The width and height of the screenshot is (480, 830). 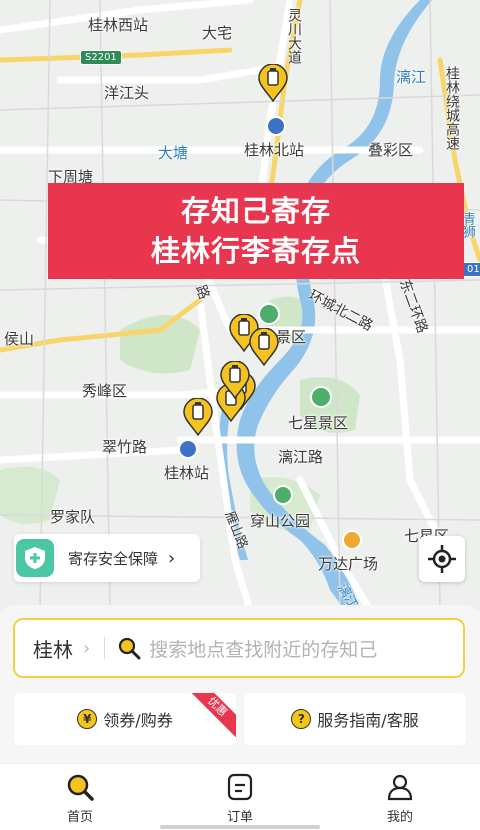 What do you see at coordinates (291, 337) in the screenshot?
I see `map-label-scenic-area: 景区` at bounding box center [291, 337].